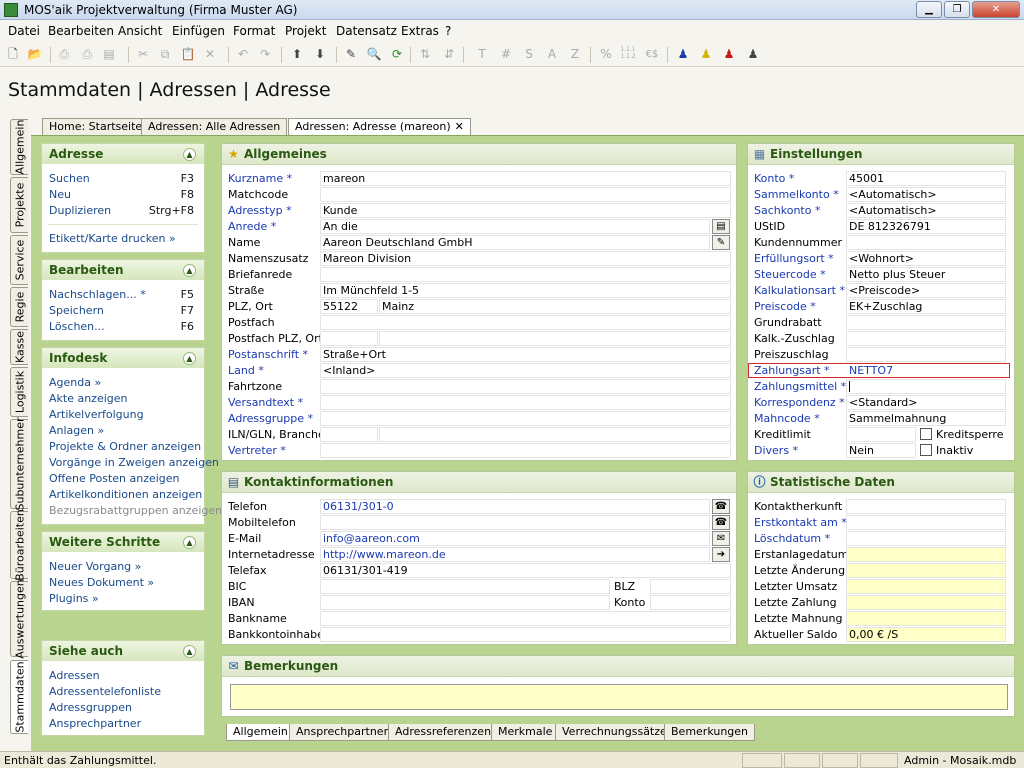 Image resolution: width=1024 pixels, height=768 pixels. What do you see at coordinates (515, 522) in the screenshot?
I see `field-mobiltelefon` at bounding box center [515, 522].